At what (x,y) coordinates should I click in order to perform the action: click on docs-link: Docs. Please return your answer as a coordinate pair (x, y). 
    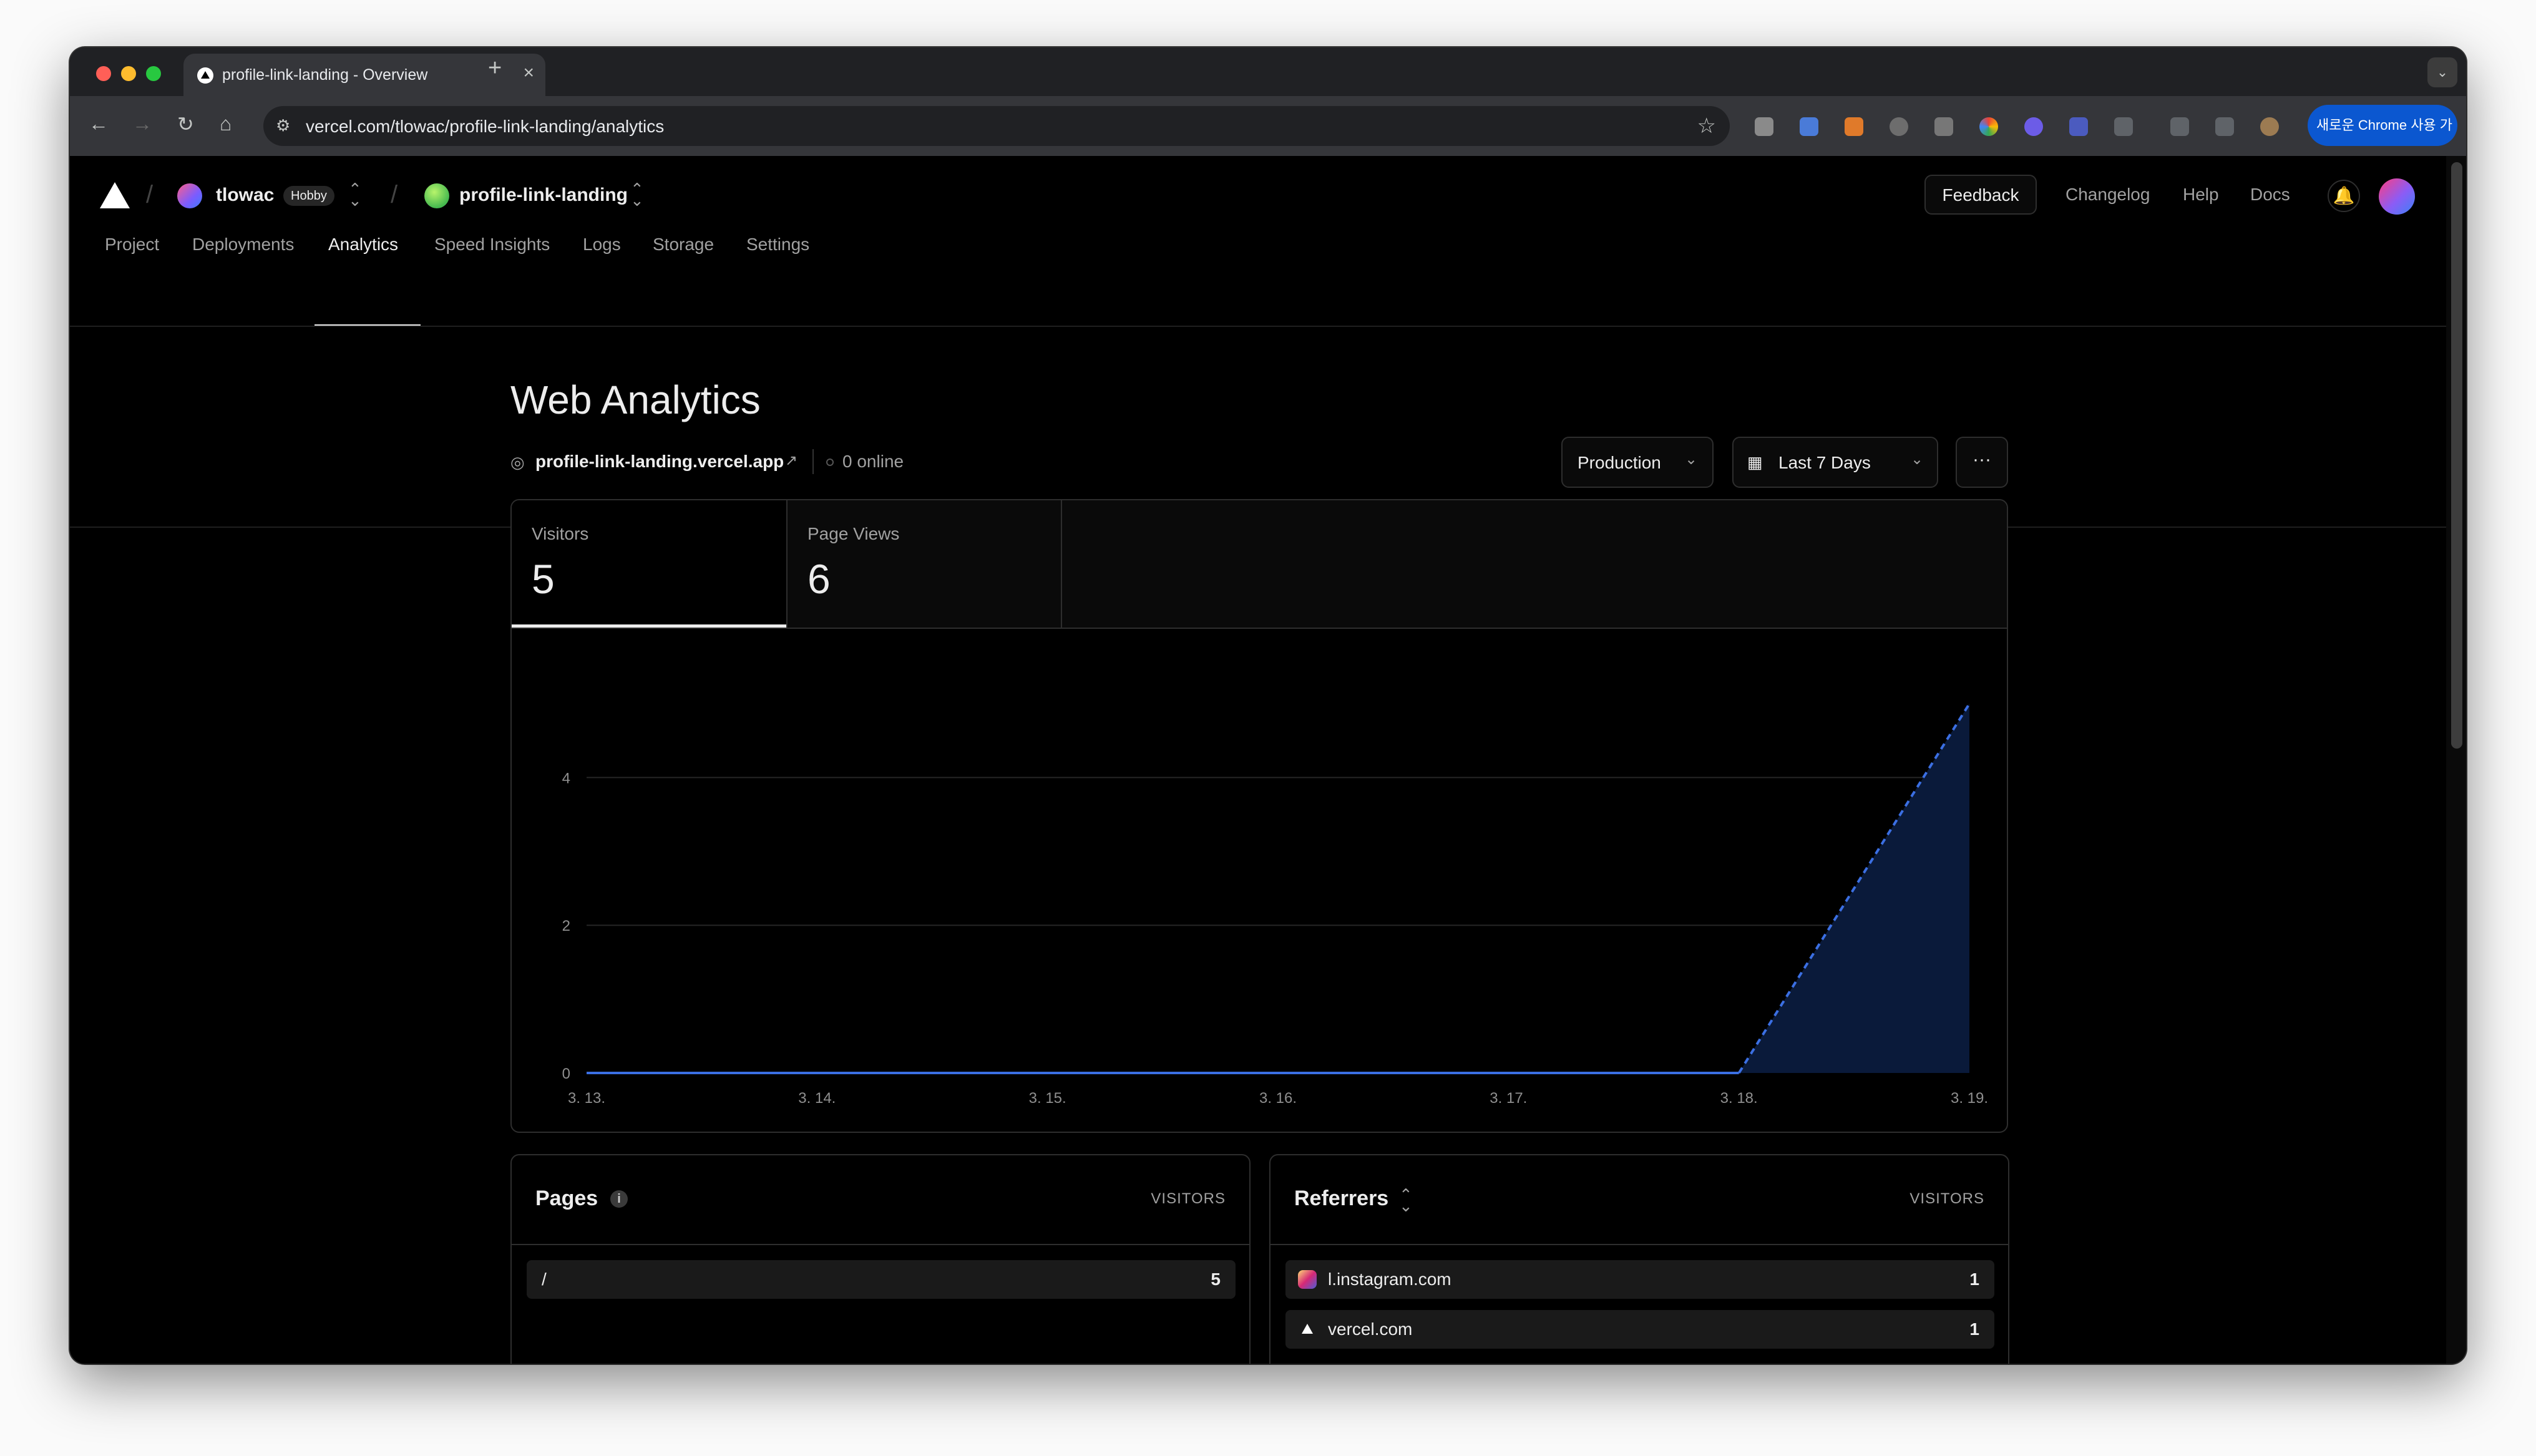
    Looking at the image, I should click on (2270, 195).